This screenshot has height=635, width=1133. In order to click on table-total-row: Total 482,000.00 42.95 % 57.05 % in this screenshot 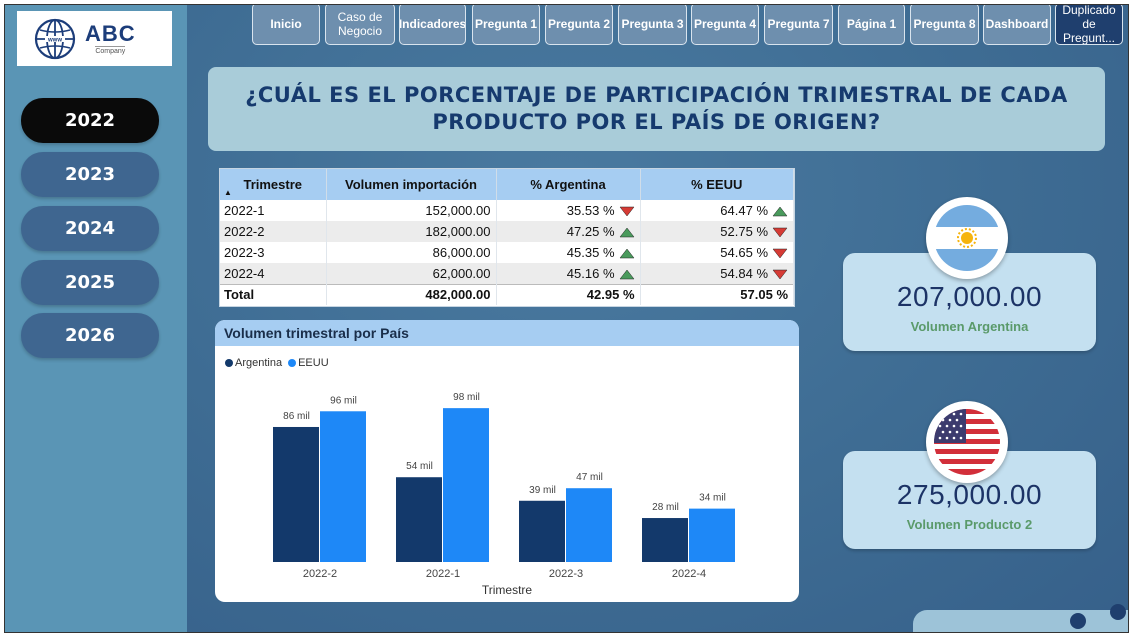, I will do `click(507, 294)`.